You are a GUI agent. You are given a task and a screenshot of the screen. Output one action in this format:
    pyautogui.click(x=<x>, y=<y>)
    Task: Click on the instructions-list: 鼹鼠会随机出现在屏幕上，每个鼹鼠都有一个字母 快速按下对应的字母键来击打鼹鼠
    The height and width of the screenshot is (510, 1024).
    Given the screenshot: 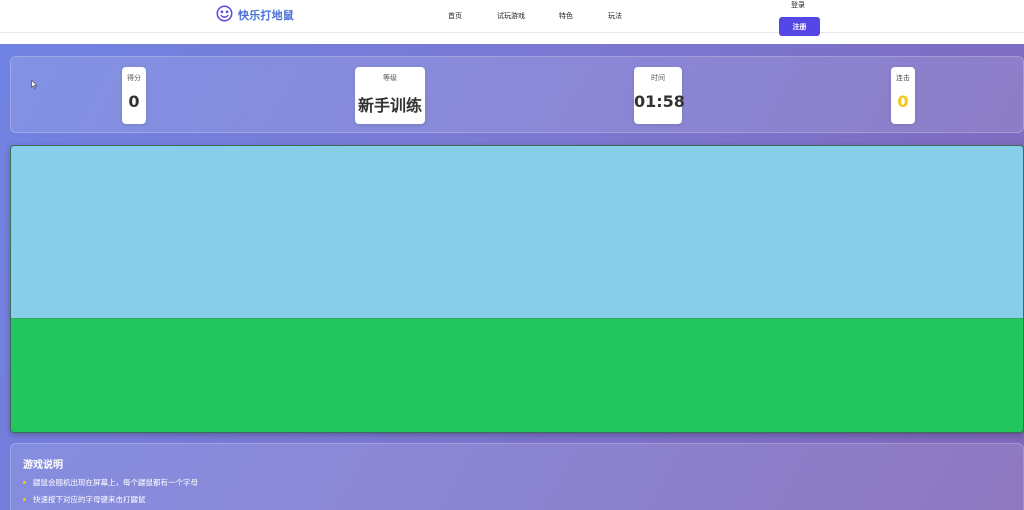 What is the action you would take?
    pyautogui.click(x=110, y=493)
    